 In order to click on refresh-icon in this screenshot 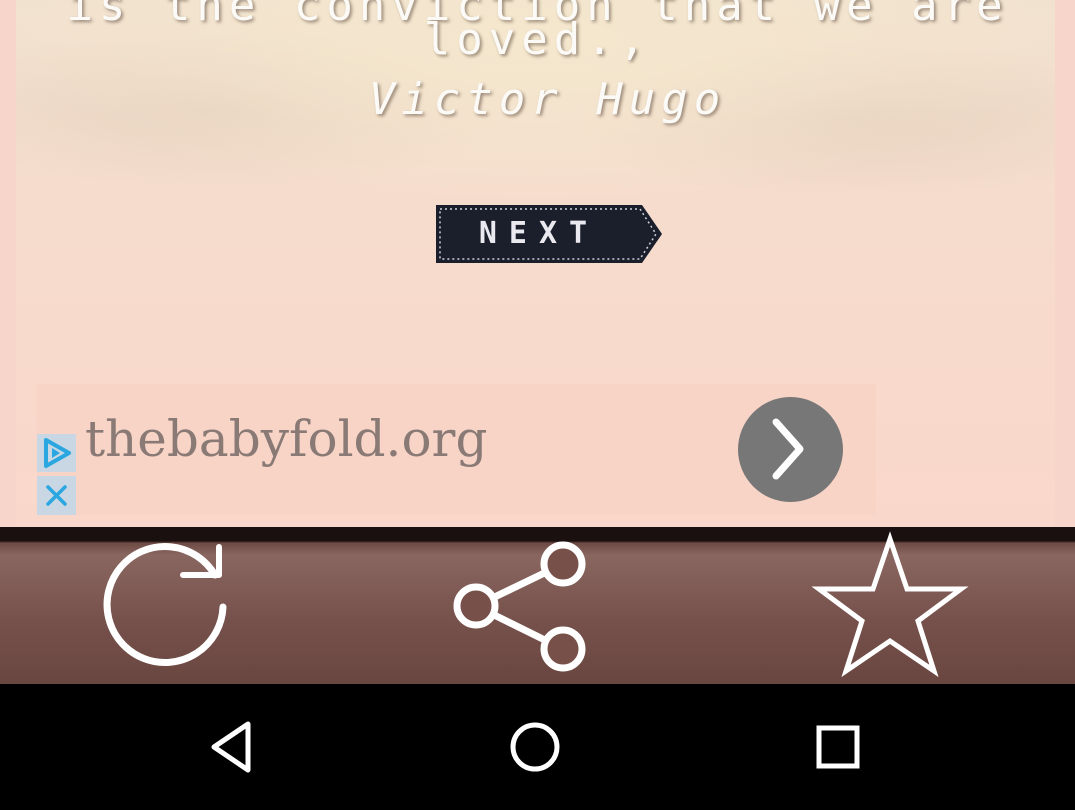, I will do `click(165, 604)`.